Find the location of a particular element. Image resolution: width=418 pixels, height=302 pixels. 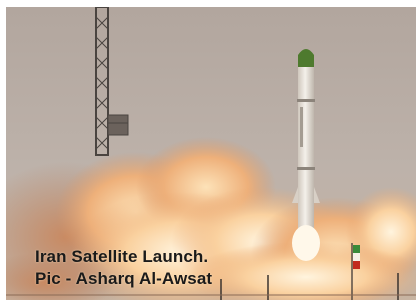

caption-line-credit: Pic - Asharq Al-Awsat is located at coordinates (124, 278).